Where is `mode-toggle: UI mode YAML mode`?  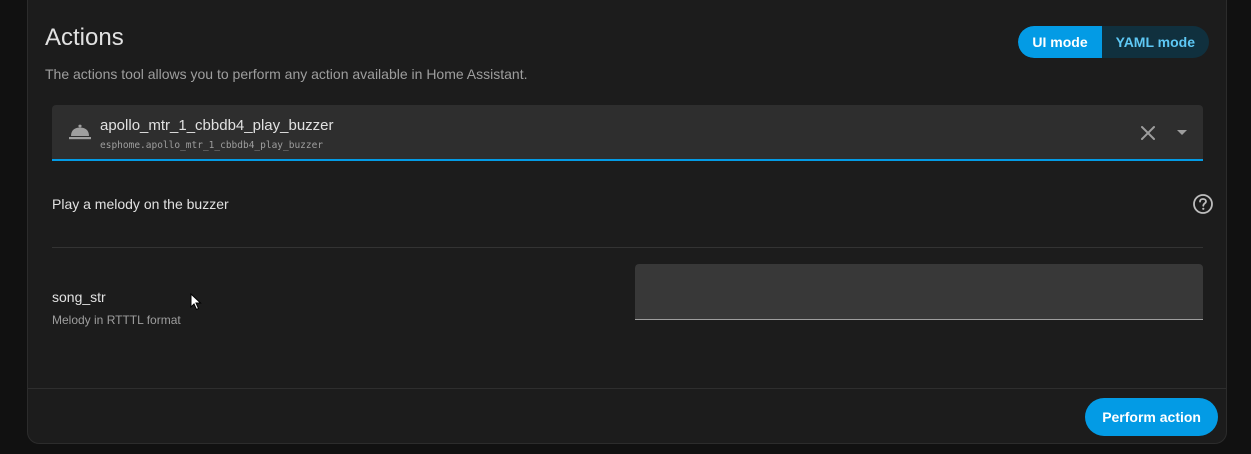
mode-toggle: UI mode YAML mode is located at coordinates (1113, 42).